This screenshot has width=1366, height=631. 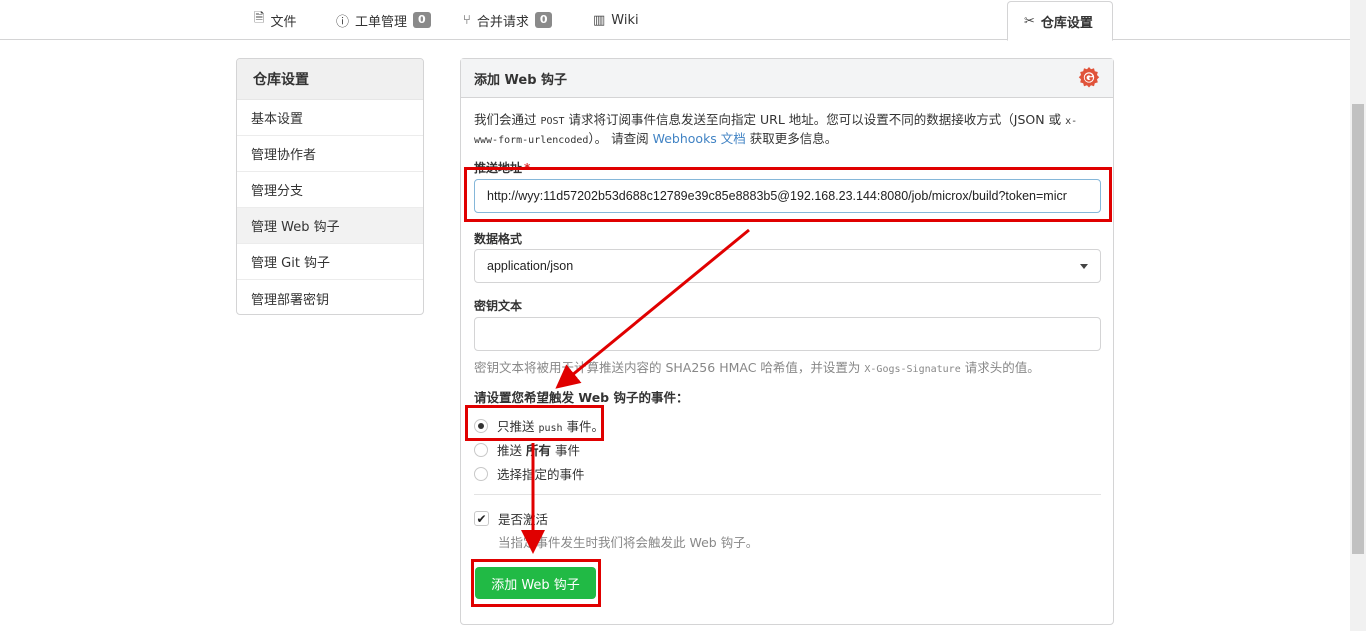 I want to click on desc-text: ）。 请查阅, so click(x=620, y=138).